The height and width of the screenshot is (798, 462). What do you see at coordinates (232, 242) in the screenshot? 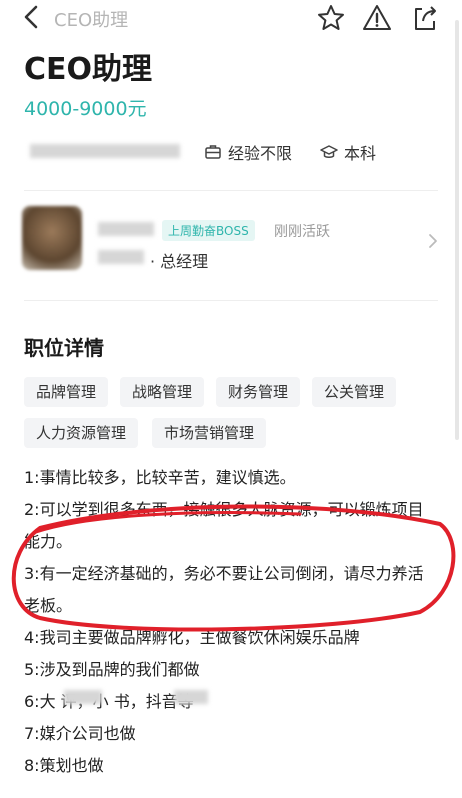
I see `boss-card: 上周勤奋BOSS 刚刚活跃 · 总经理` at bounding box center [232, 242].